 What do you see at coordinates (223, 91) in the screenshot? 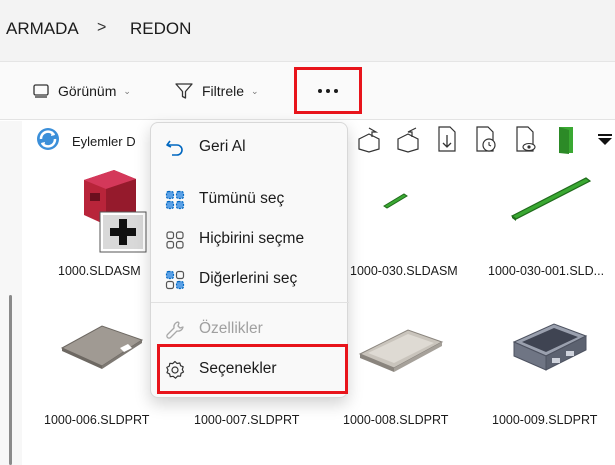
I see `filter-button-label: Filtrele` at bounding box center [223, 91].